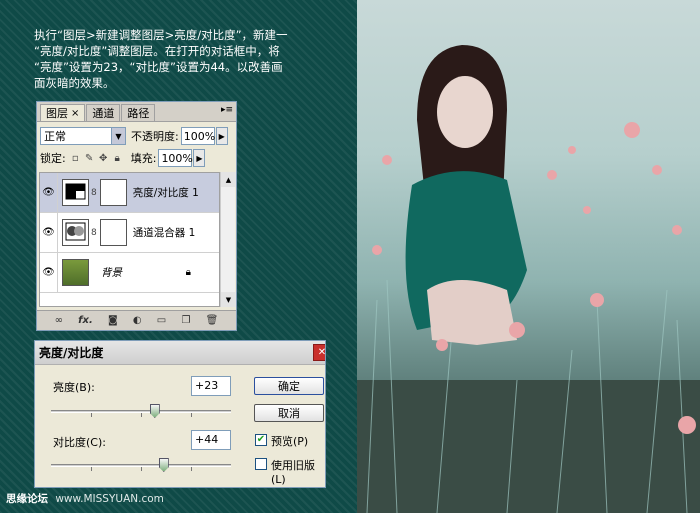  What do you see at coordinates (161, 35) in the screenshot?
I see `instruction-line-1: 执行“图层>新建调整图层>亮度/对比度”，新建一` at bounding box center [161, 35].